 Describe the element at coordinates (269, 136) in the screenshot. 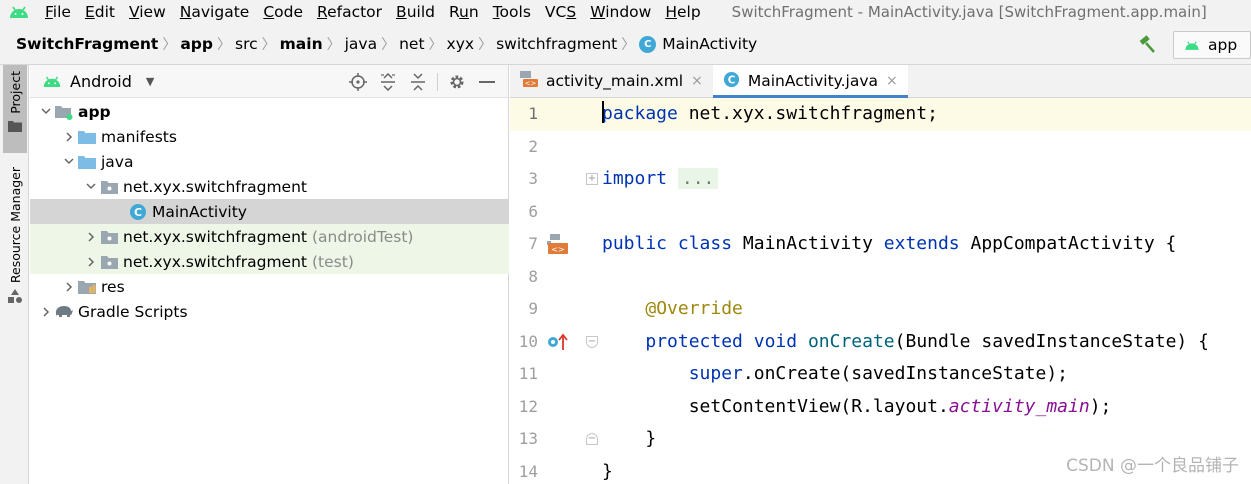

I see `tree-item-manifests: manifests` at that location.